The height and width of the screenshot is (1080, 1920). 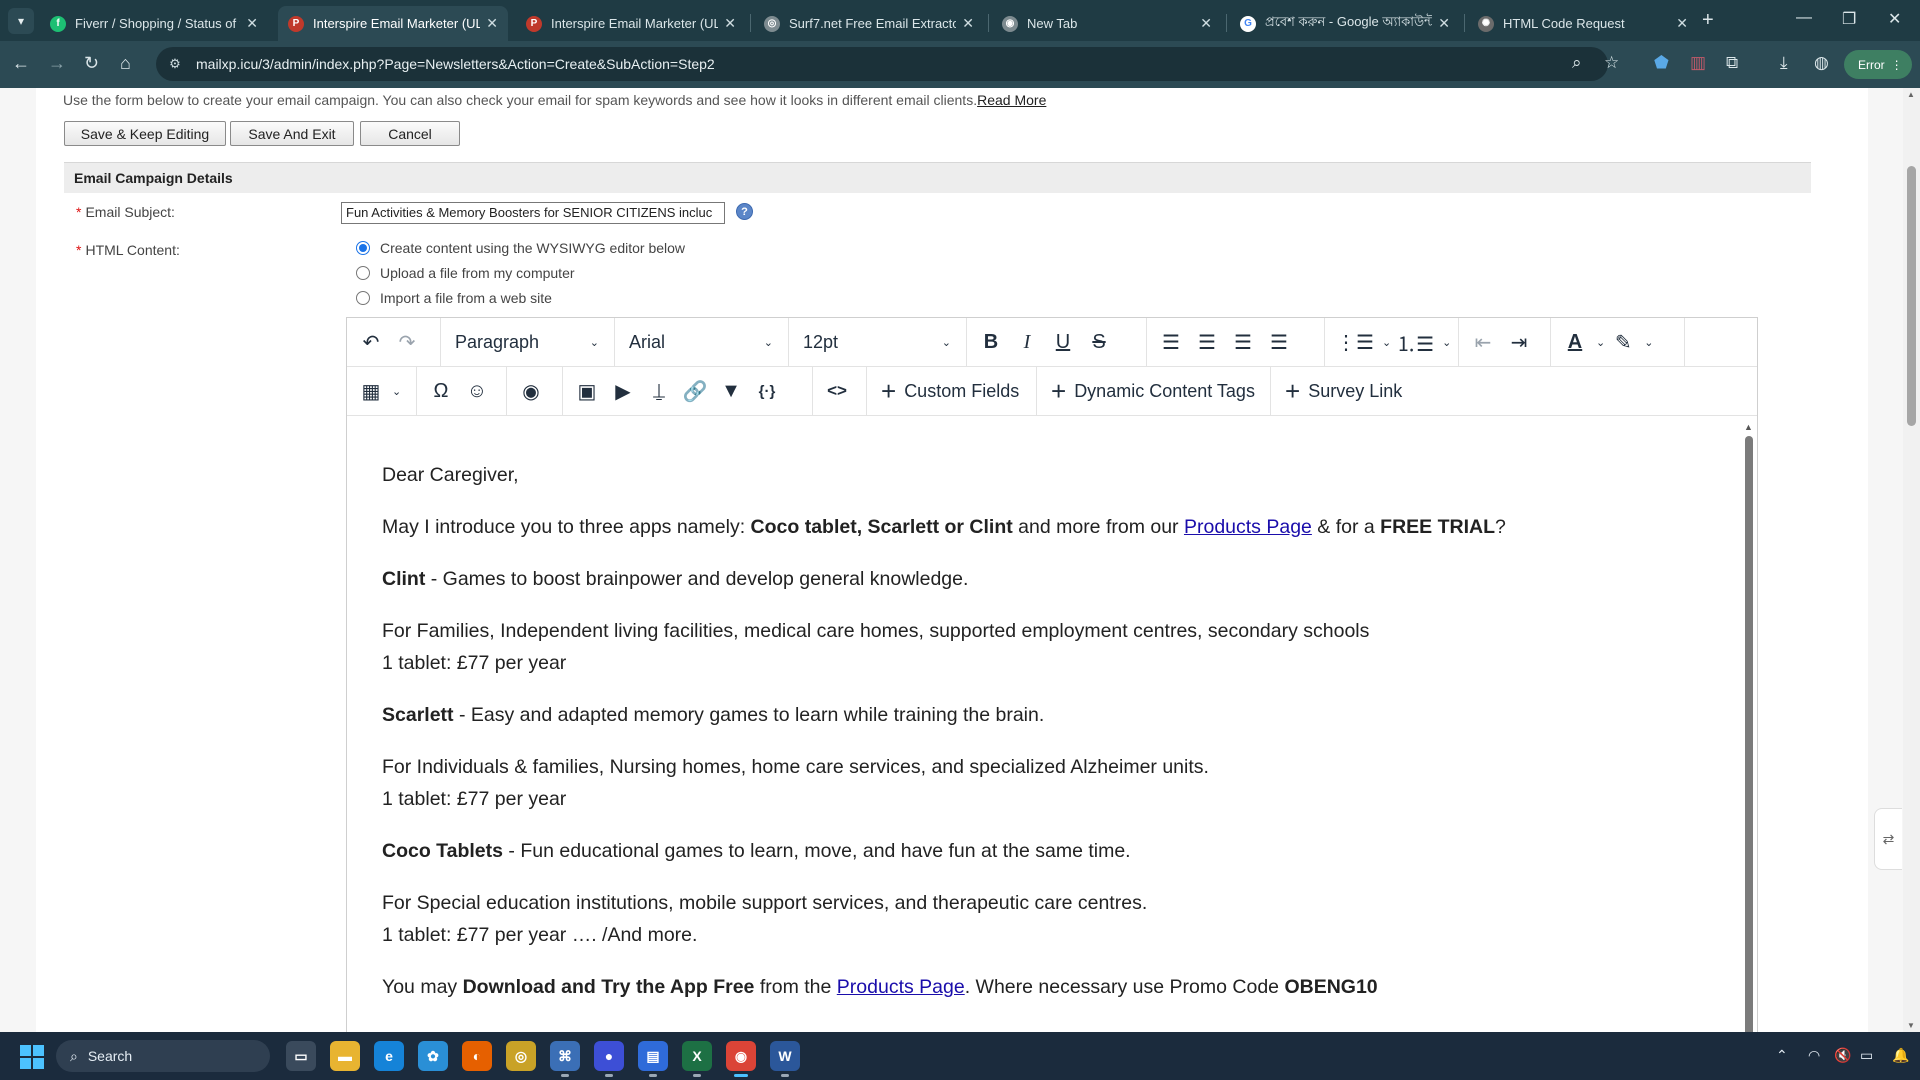 What do you see at coordinates (697, 1059) in the screenshot?
I see `excel-icon: X` at bounding box center [697, 1059].